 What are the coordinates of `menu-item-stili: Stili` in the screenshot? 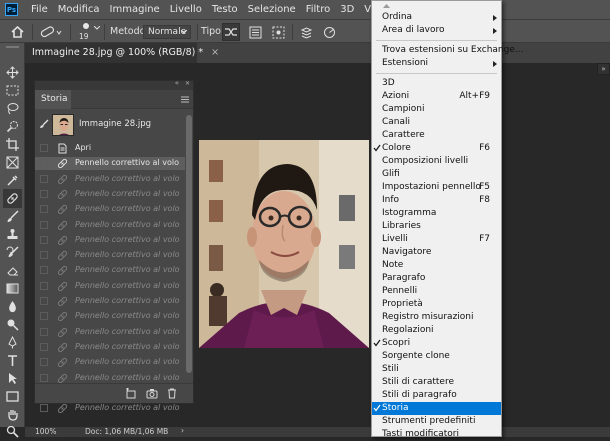 It's located at (436, 369).